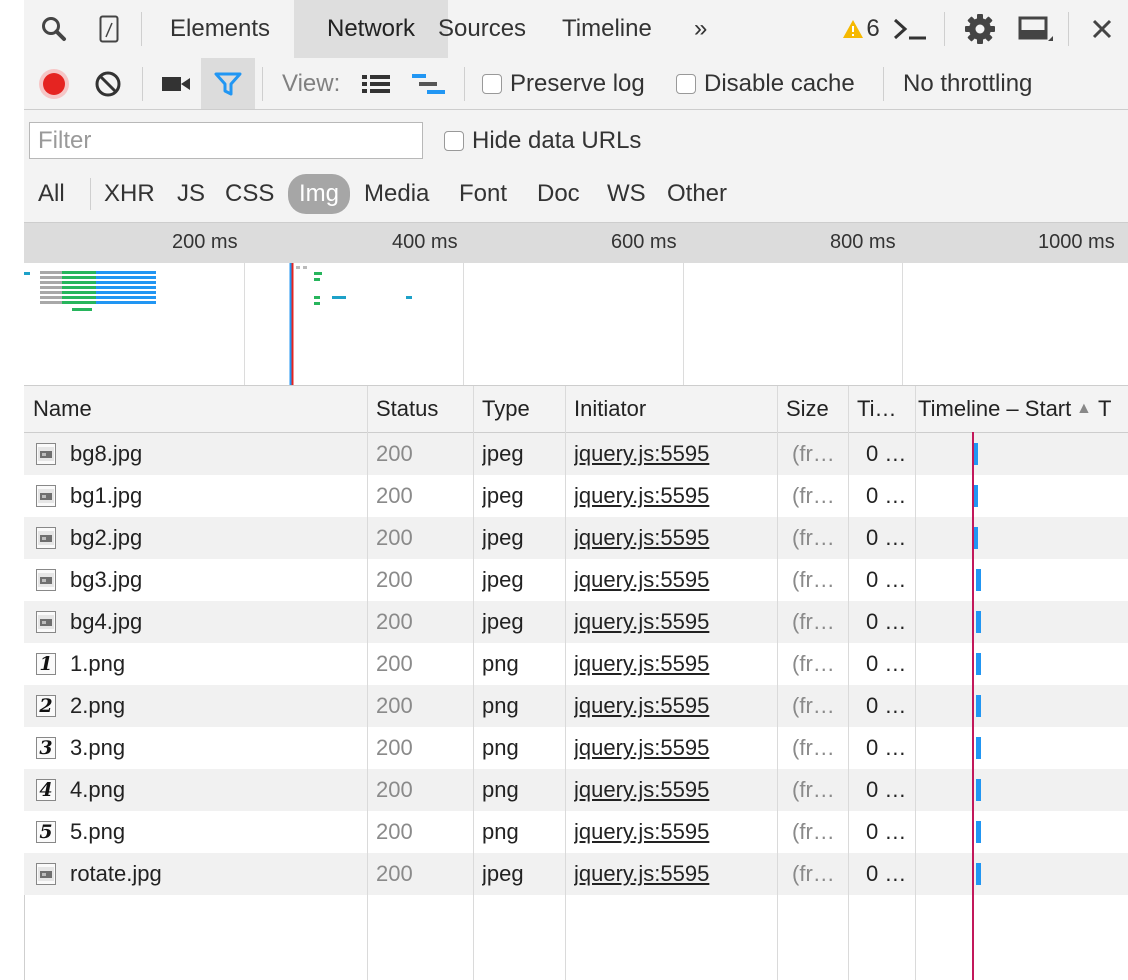 The width and height of the screenshot is (1128, 980). Describe the element at coordinates (54, 29) in the screenshot. I see `inspect-search-icon` at that location.